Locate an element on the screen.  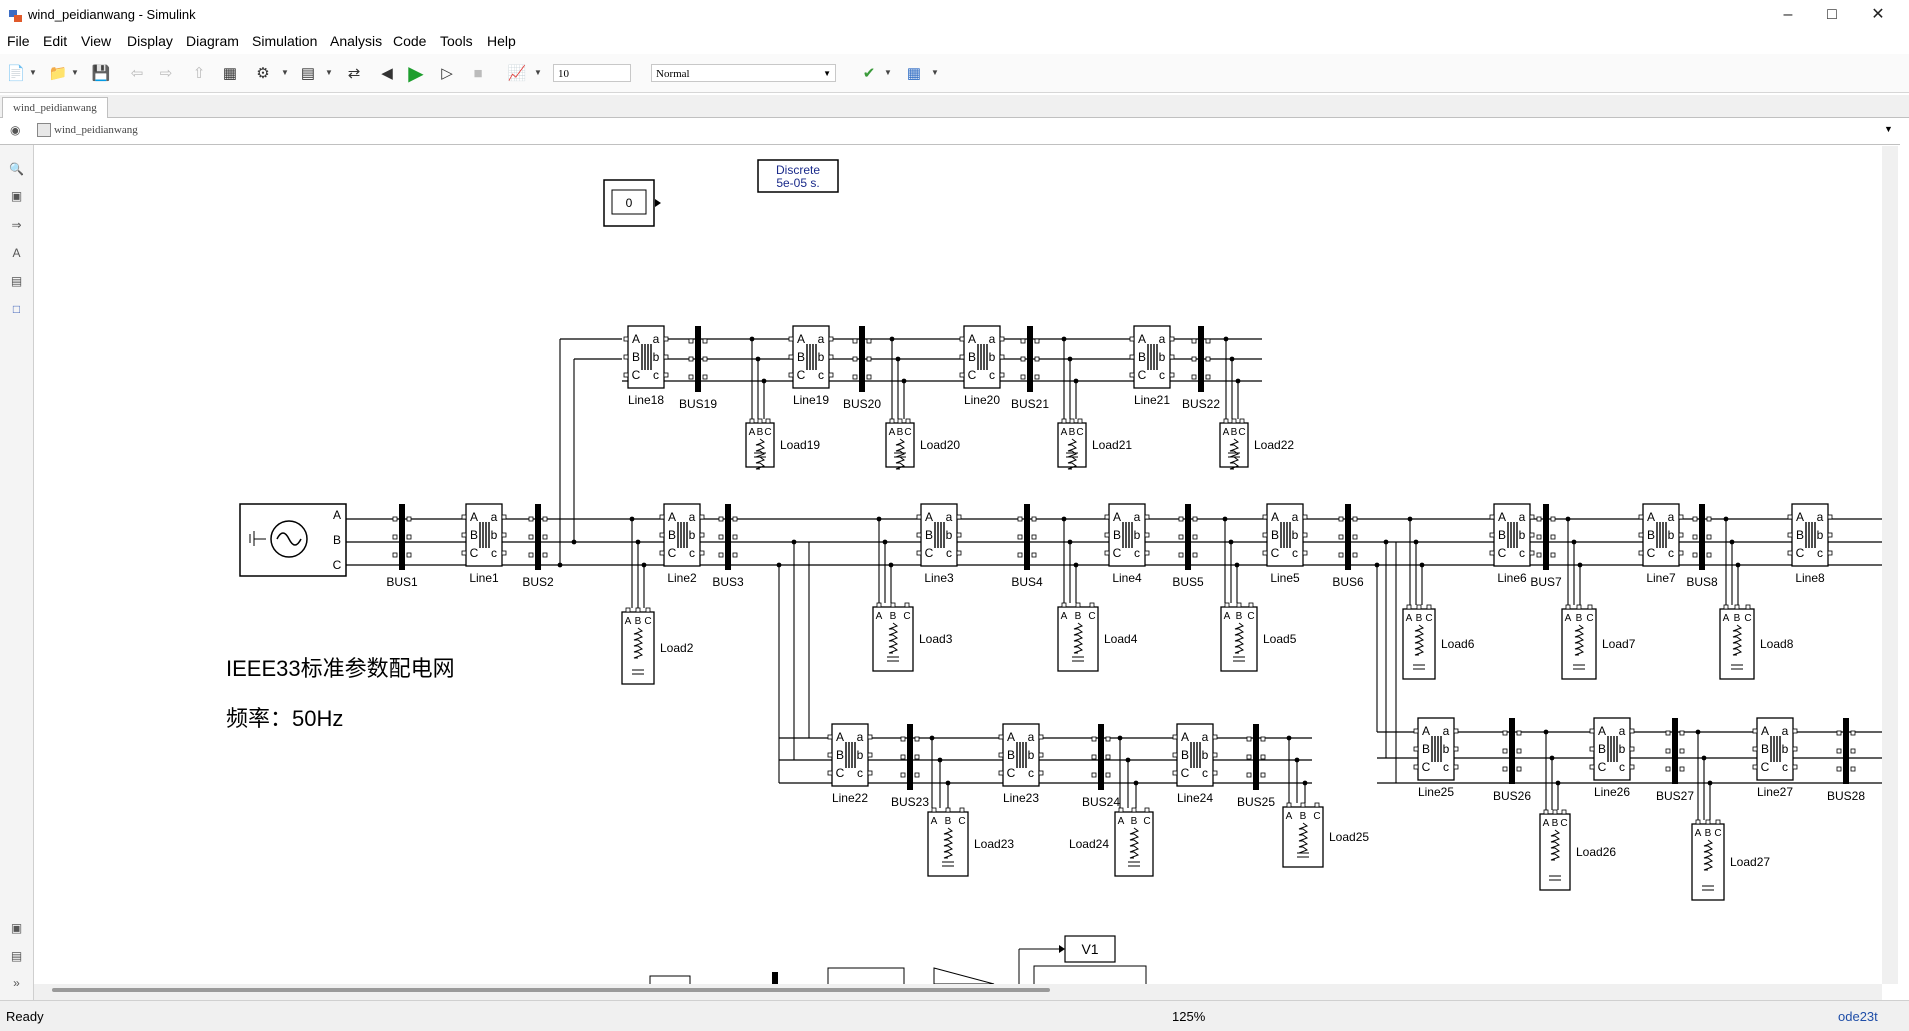
load-block-load25: A B C Load25 is located at coordinates (1325, 835).